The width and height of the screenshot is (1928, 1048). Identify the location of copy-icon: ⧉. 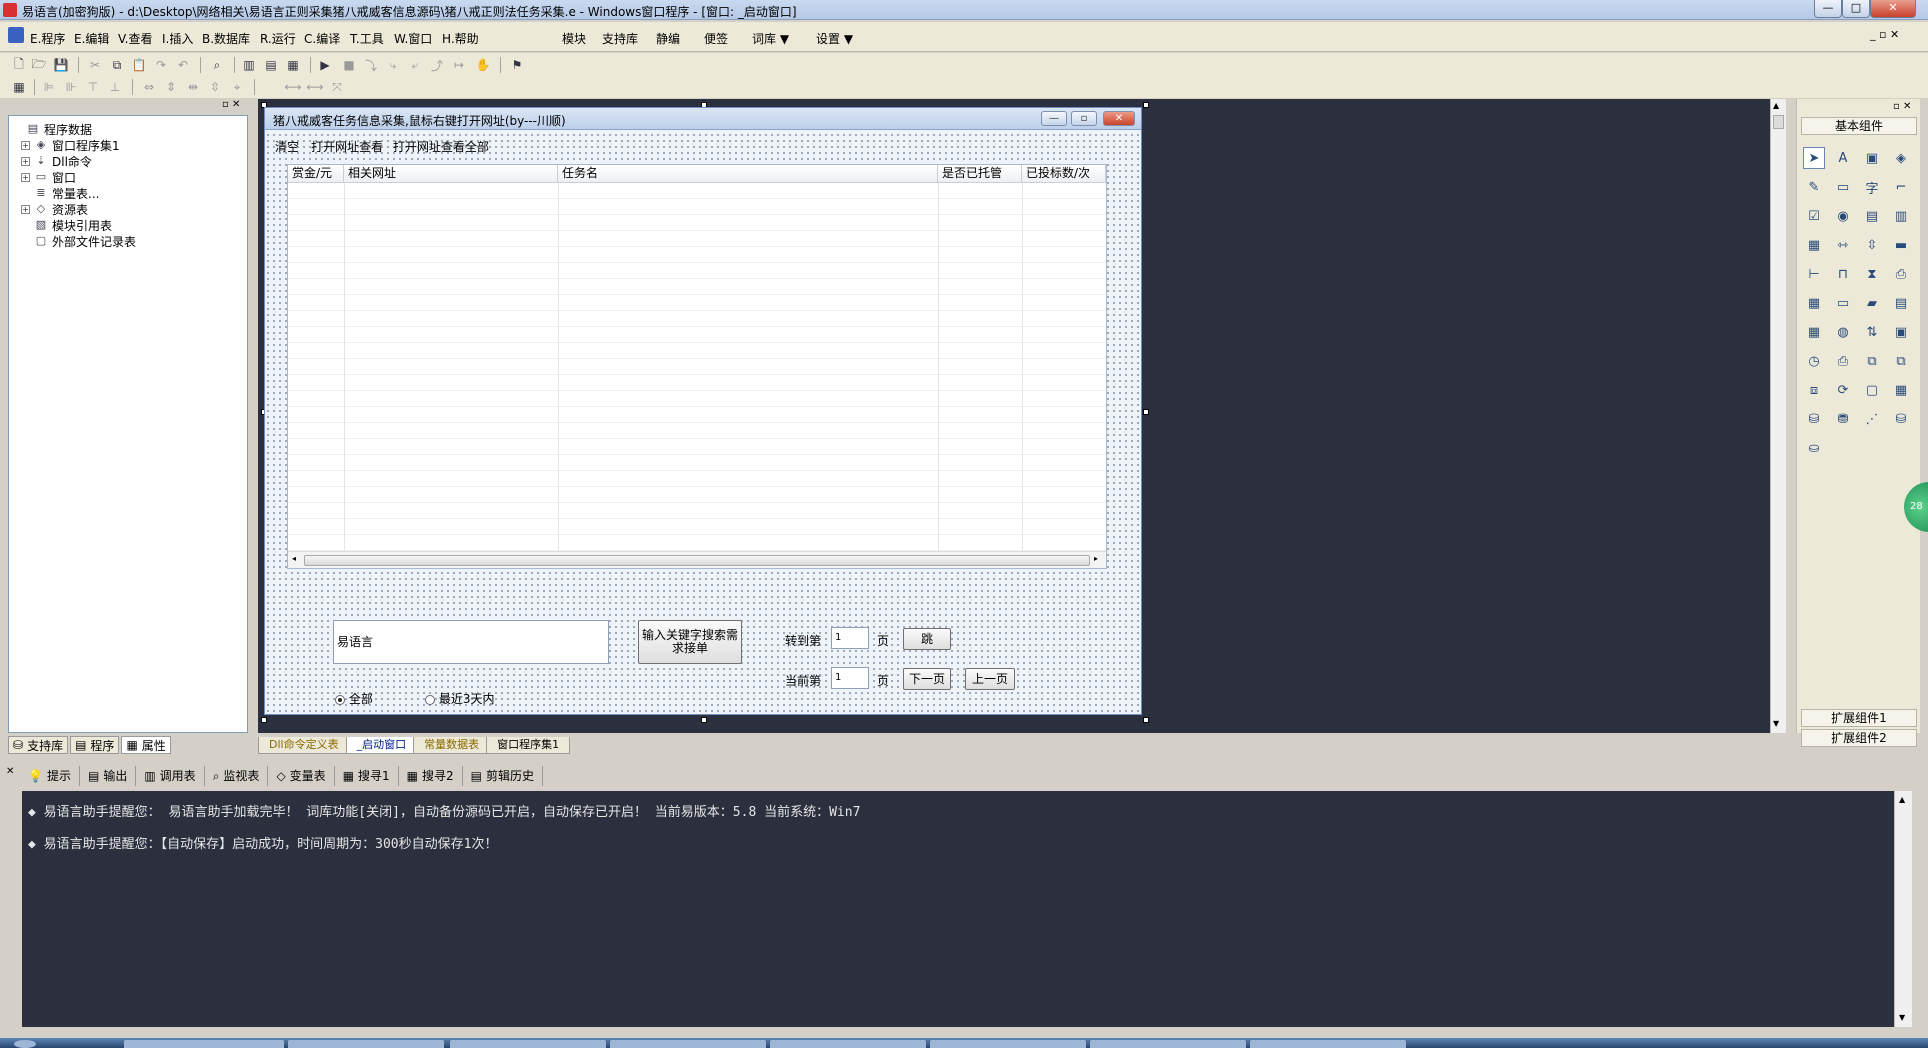
(117, 65).